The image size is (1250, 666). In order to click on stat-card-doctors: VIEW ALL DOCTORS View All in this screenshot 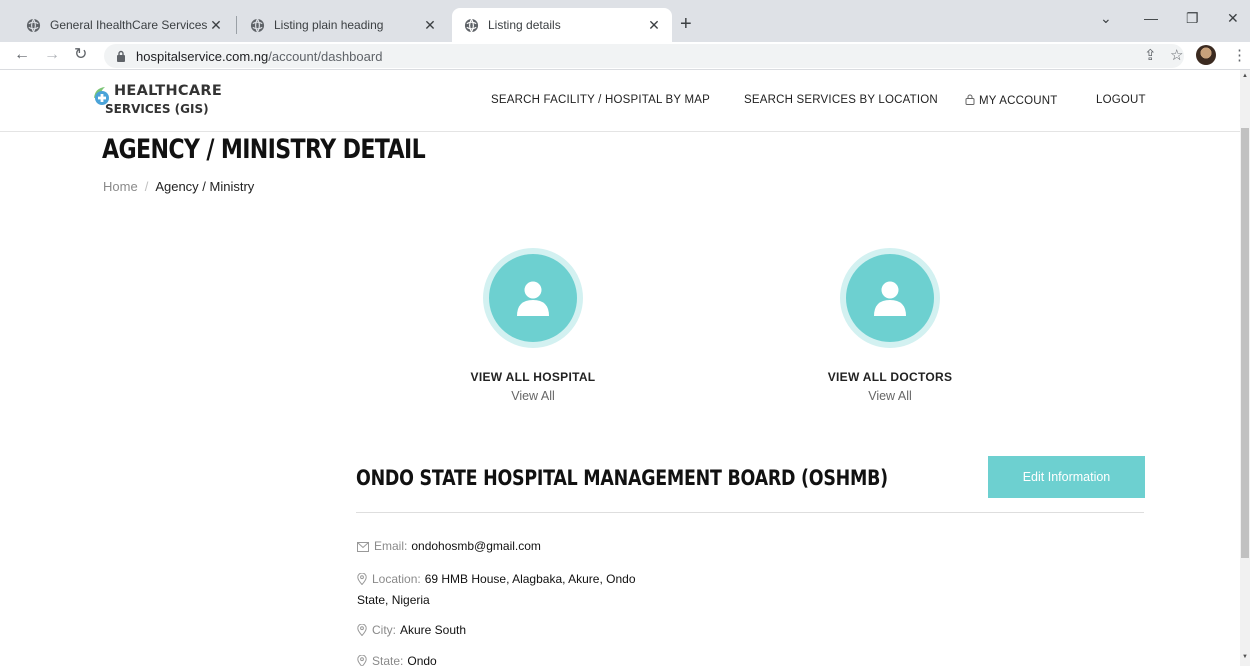, I will do `click(890, 325)`.